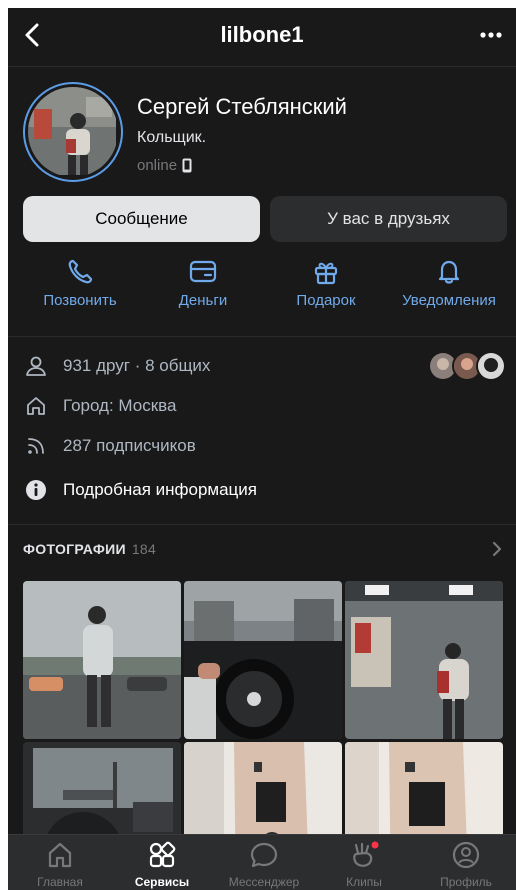  What do you see at coordinates (203, 271) in the screenshot?
I see `card-icon` at bounding box center [203, 271].